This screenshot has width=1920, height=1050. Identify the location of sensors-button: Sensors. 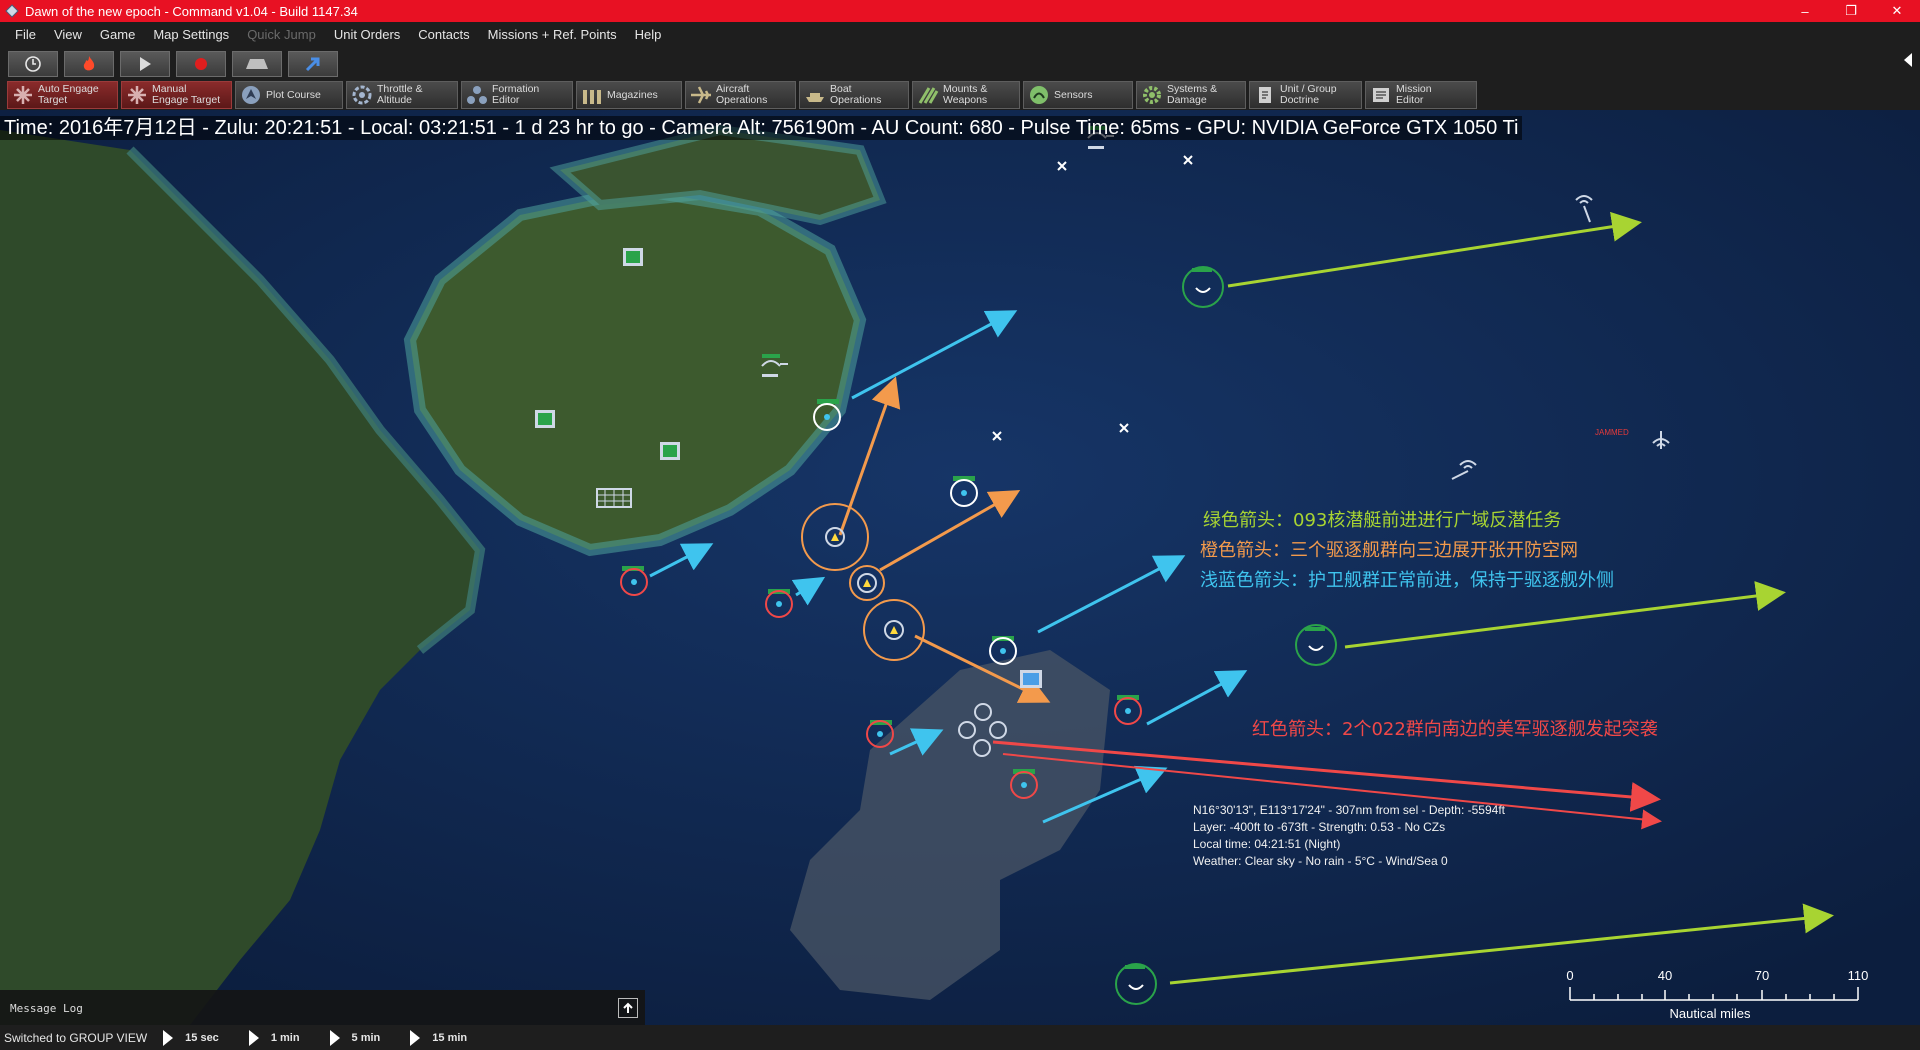
(1078, 95).